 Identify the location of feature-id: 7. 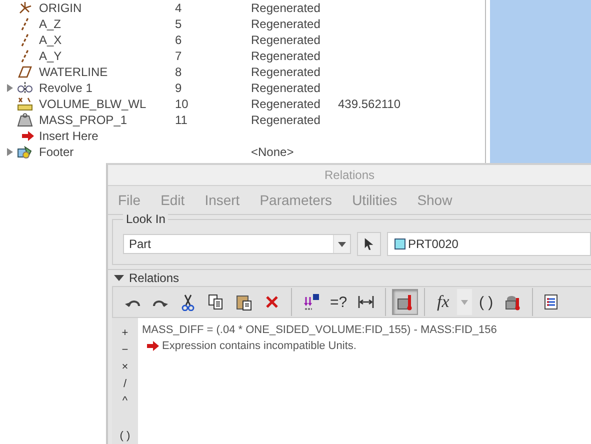
(179, 56).